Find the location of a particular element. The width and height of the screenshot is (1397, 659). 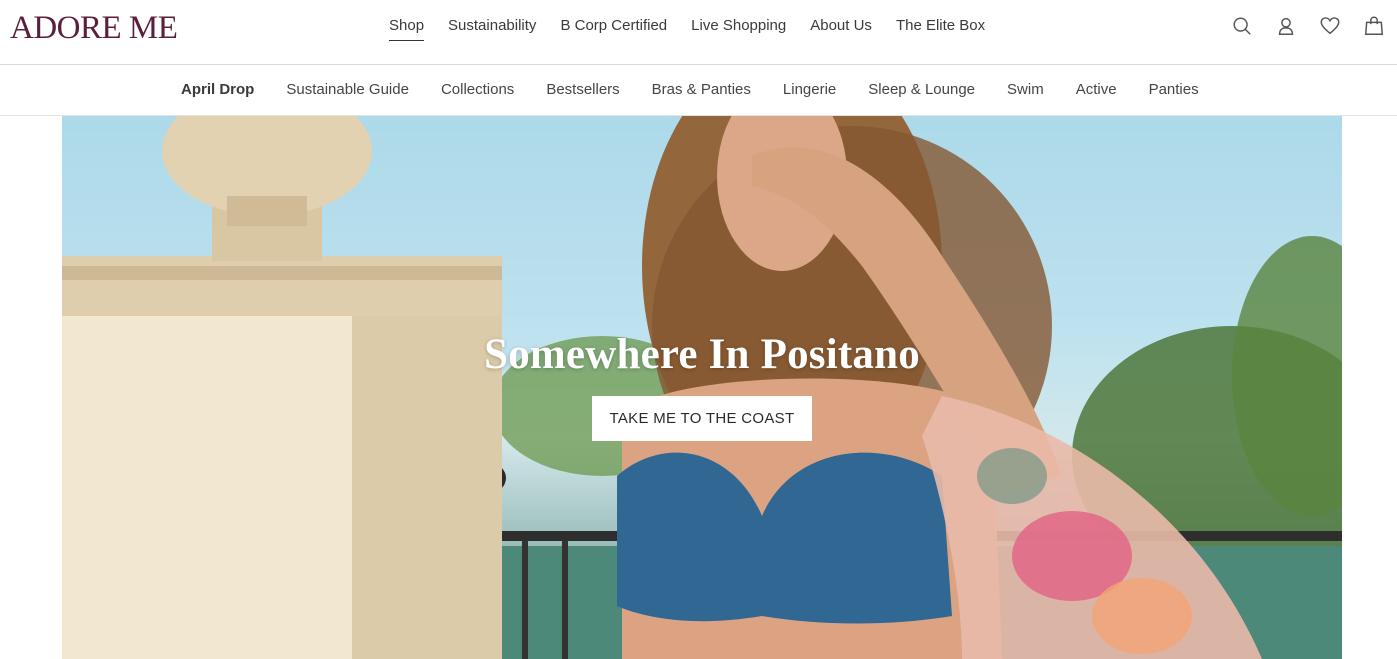

active-underline is located at coordinates (407, 40).